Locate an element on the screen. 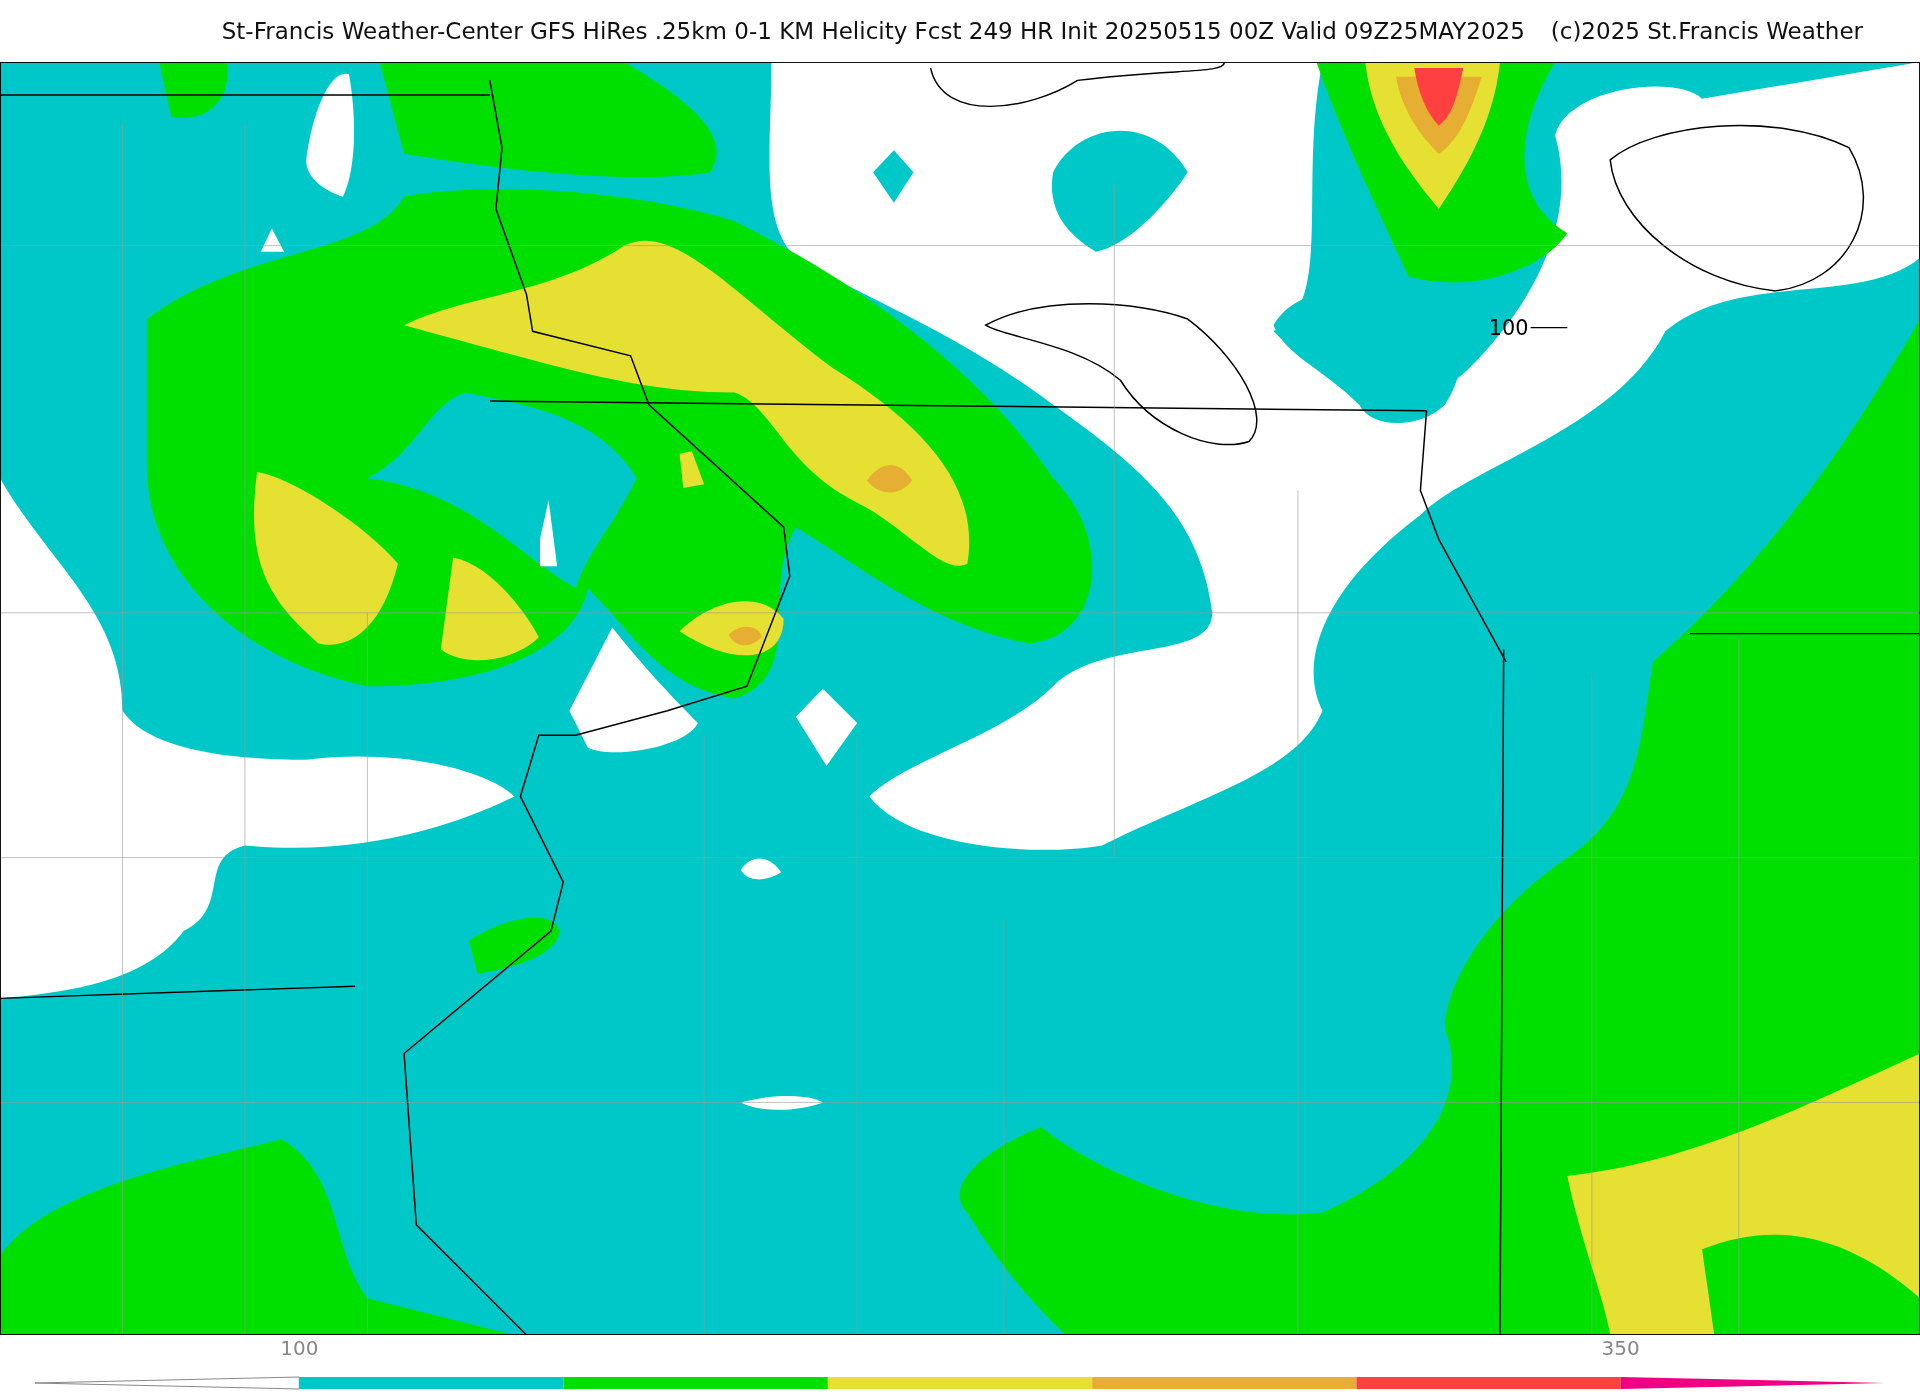  colorbar-label: 350 is located at coordinates (1620, 1348).